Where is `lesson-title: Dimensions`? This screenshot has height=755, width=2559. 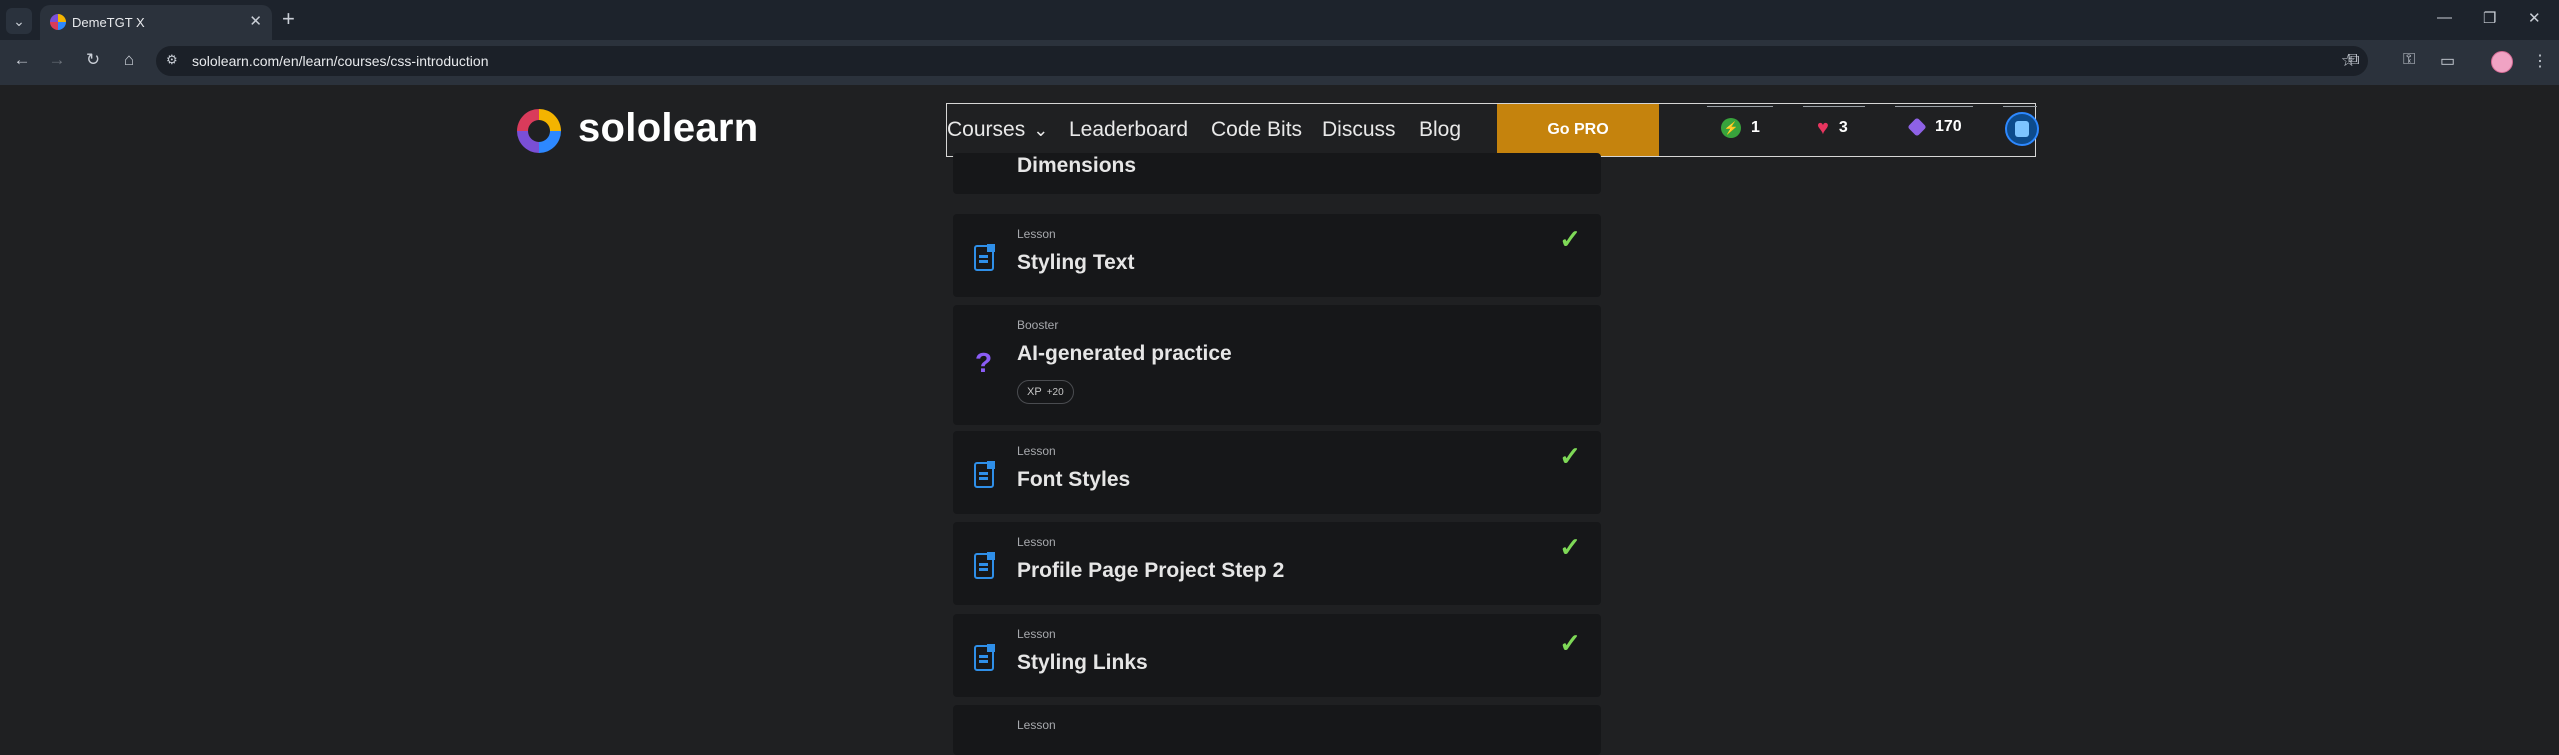 lesson-title: Dimensions is located at coordinates (1077, 165).